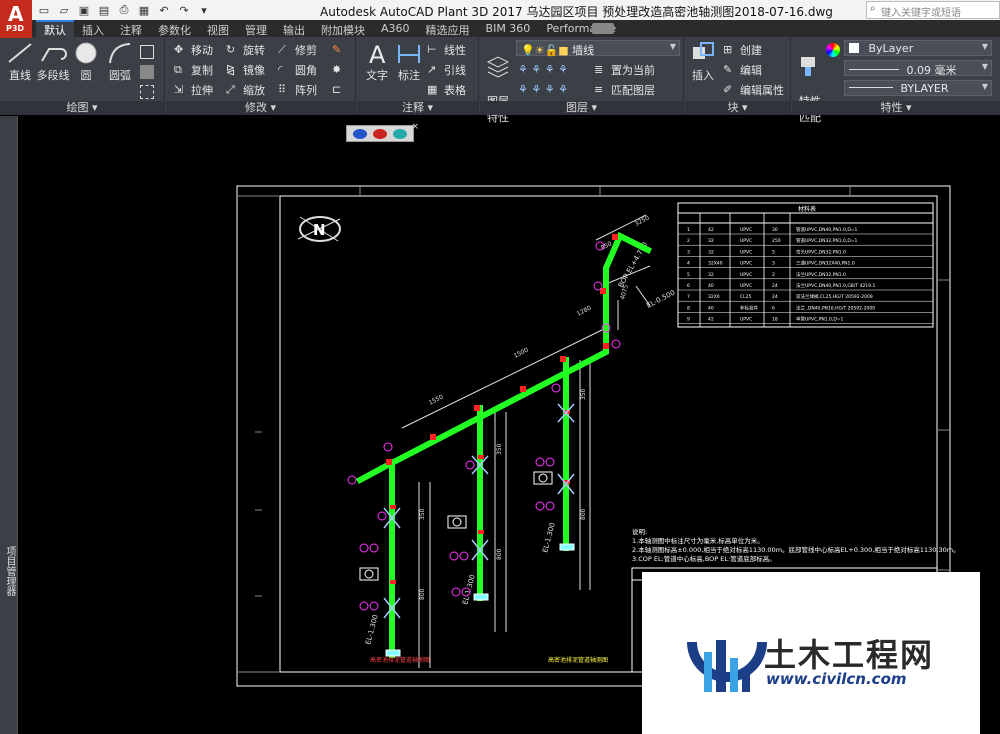 The width and height of the screenshot is (1000, 734). Describe the element at coordinates (896, 108) in the screenshot. I see `panel-properties-title: 特性 ▾` at that location.